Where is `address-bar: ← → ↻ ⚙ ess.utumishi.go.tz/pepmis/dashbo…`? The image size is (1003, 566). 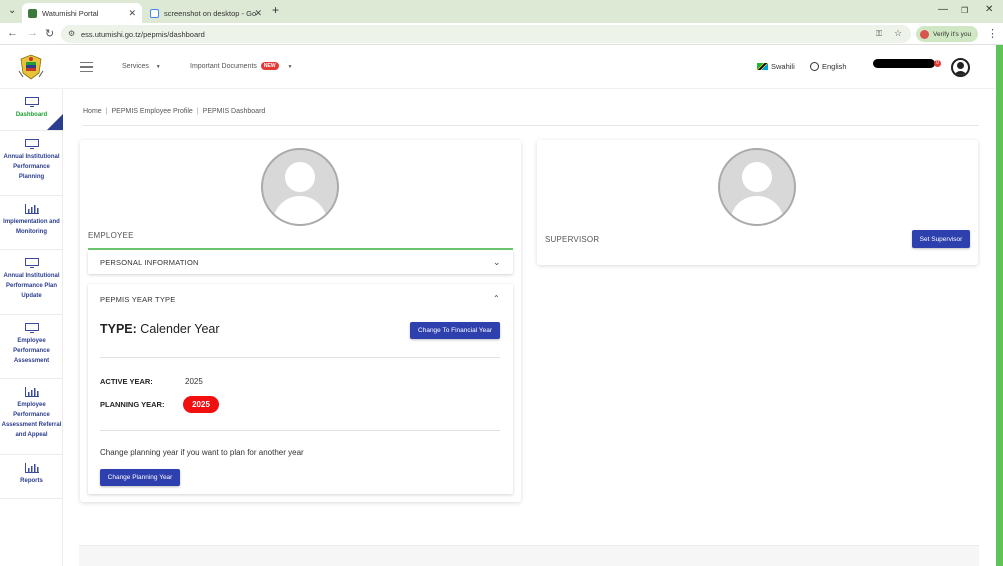 address-bar: ← → ↻ ⚙ ess.utumishi.go.tz/pepmis/dashbo… is located at coordinates (501, 34).